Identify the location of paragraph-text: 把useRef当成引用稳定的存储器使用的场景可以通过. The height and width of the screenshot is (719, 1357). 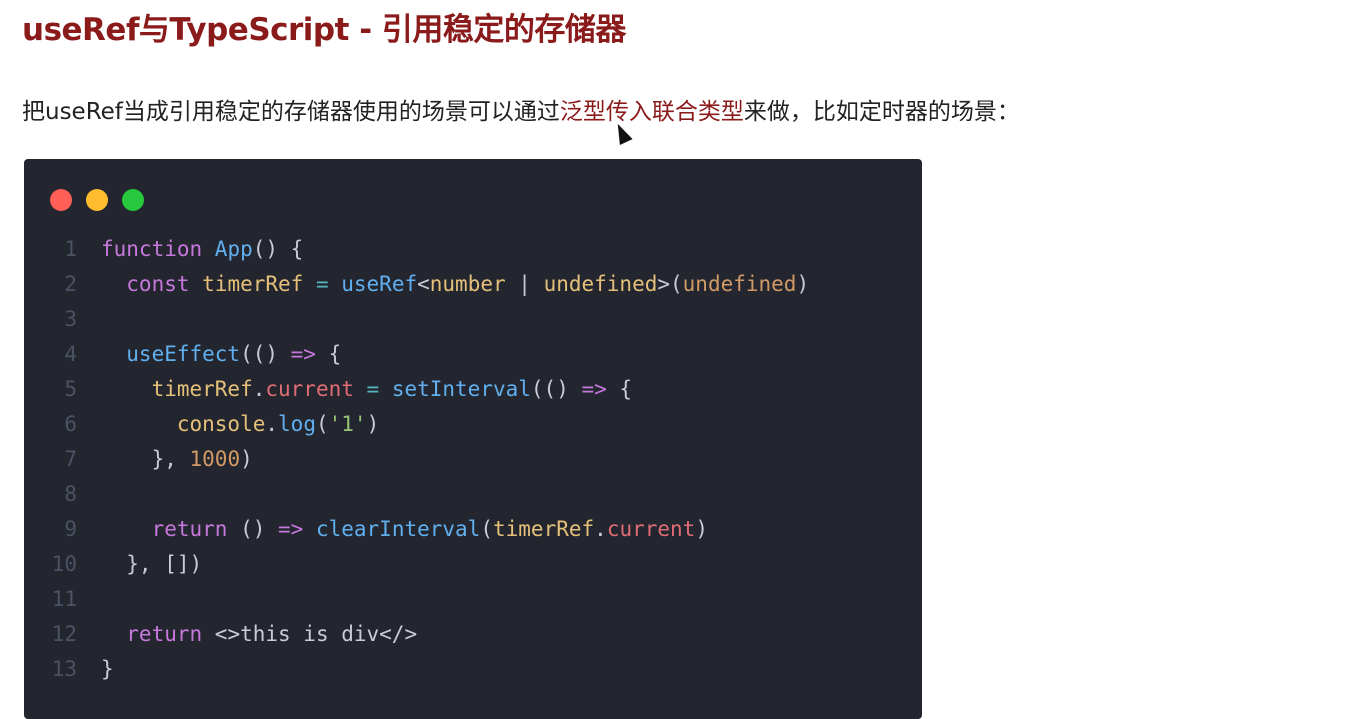
(291, 112).